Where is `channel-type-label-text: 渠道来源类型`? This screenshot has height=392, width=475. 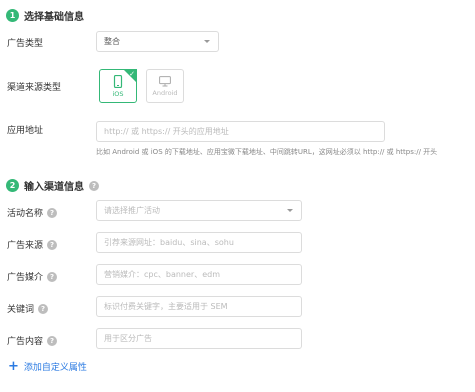
channel-type-label-text: 渠道来源类型 is located at coordinates (34, 88).